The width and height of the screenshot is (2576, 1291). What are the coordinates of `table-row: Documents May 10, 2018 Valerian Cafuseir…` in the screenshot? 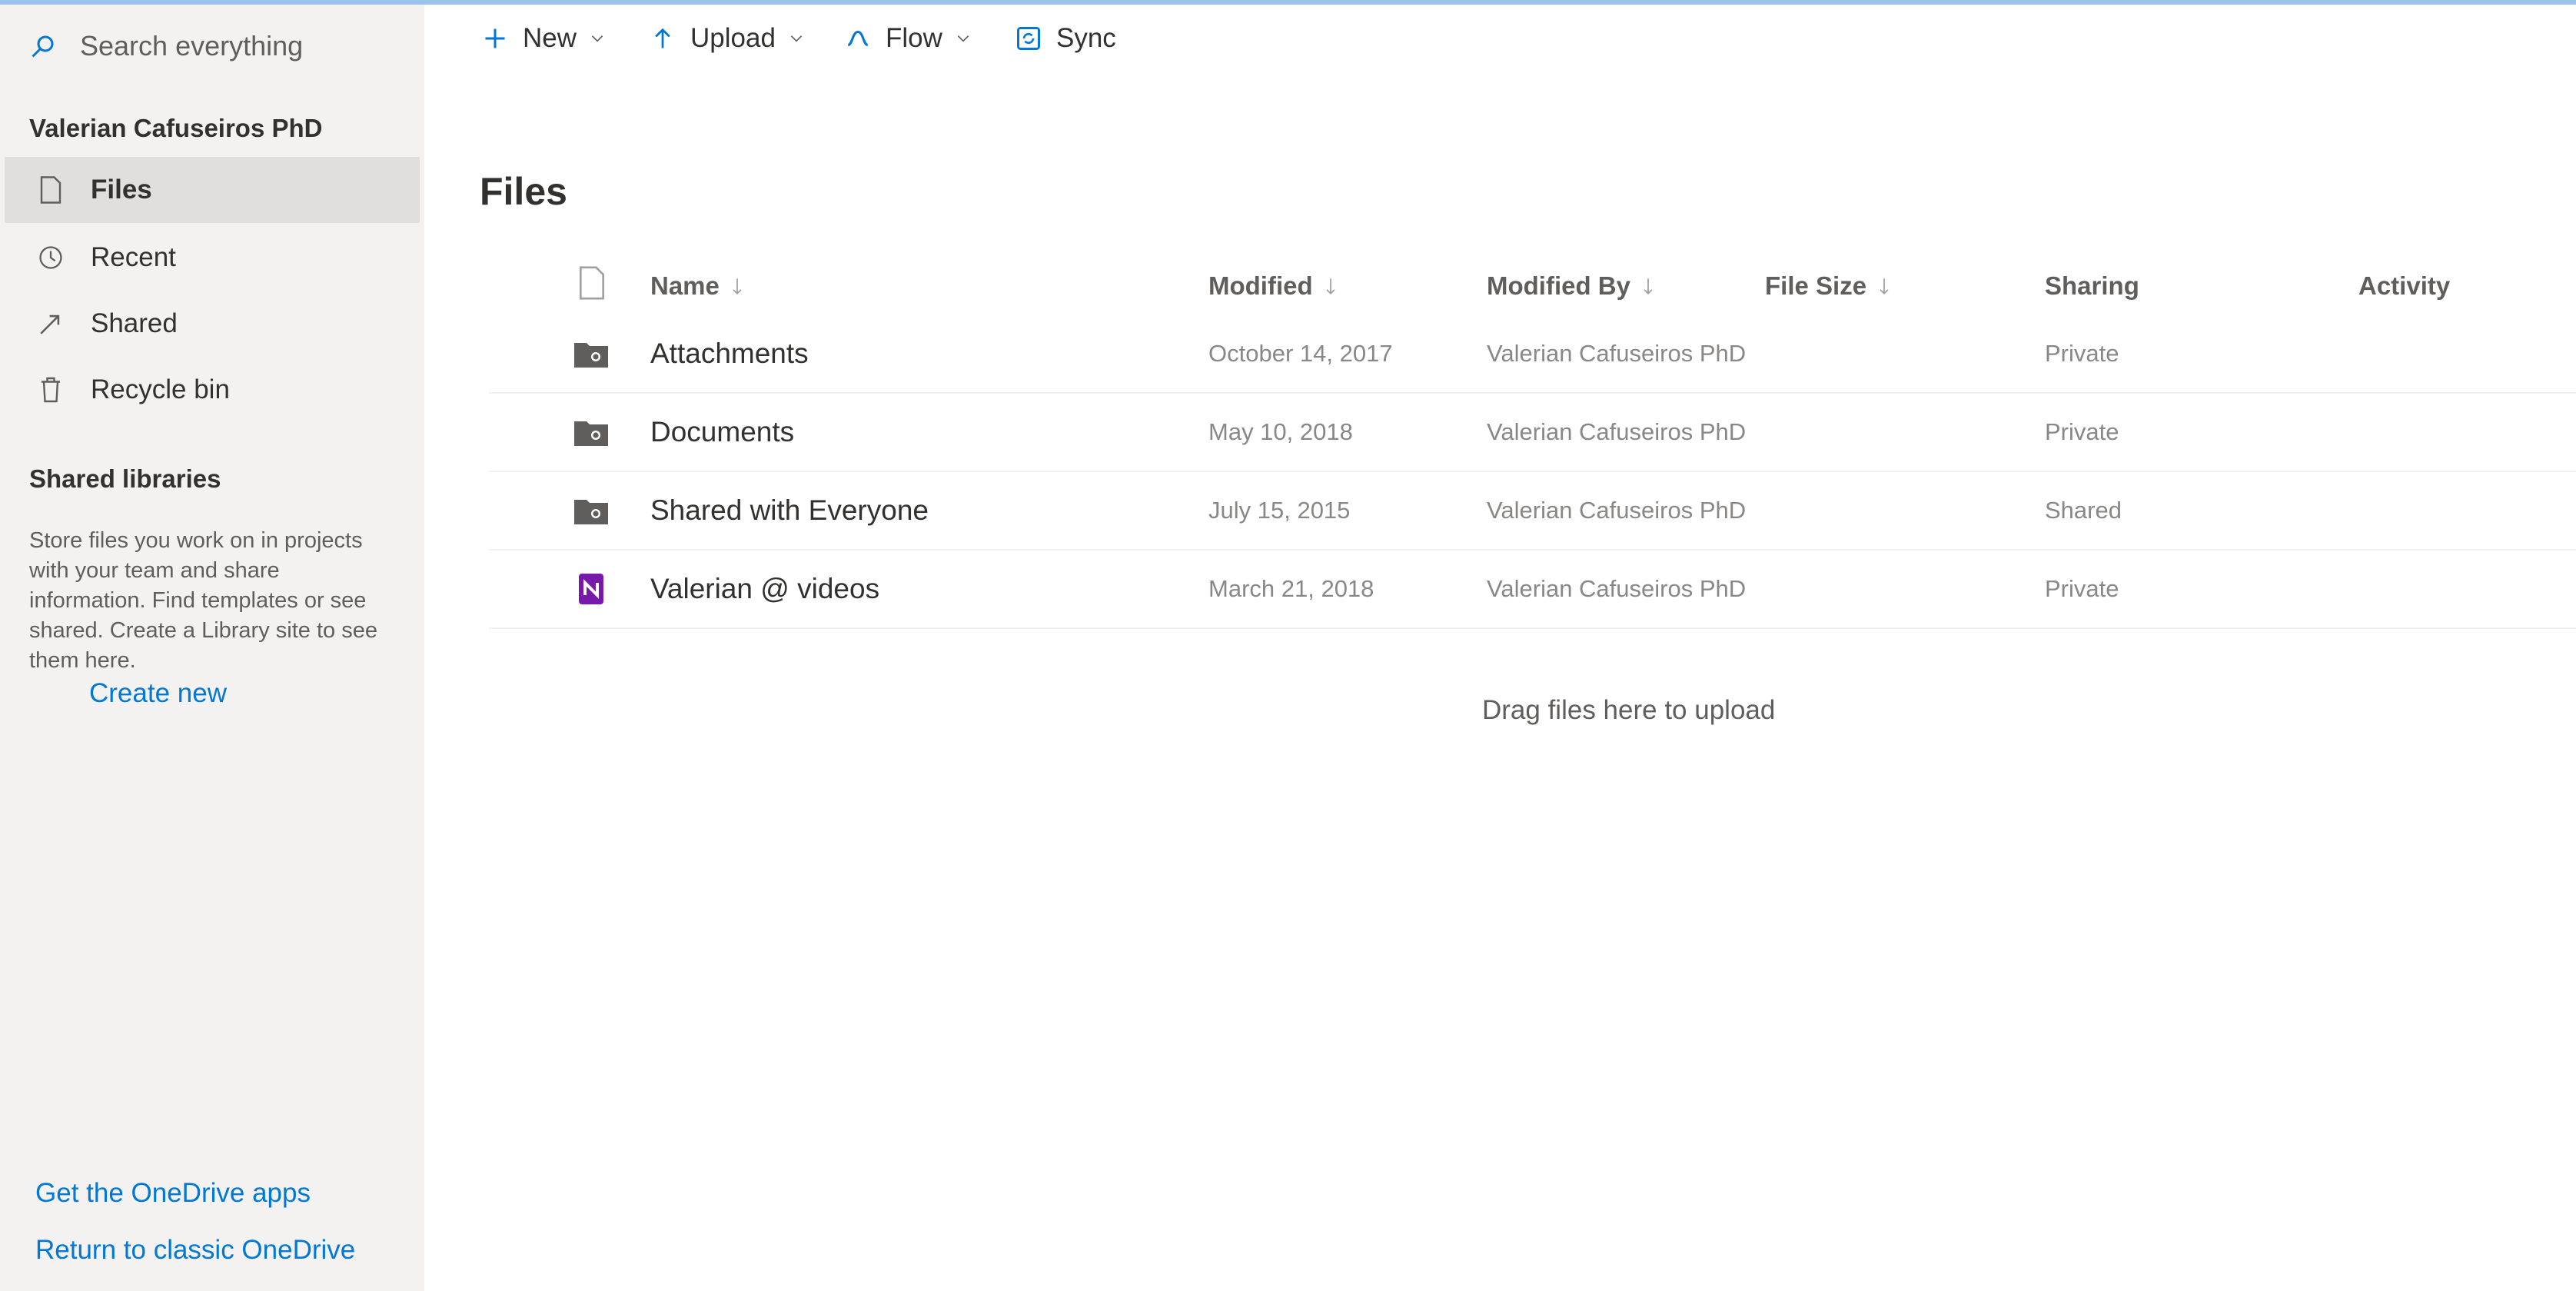 It's located at (1532, 433).